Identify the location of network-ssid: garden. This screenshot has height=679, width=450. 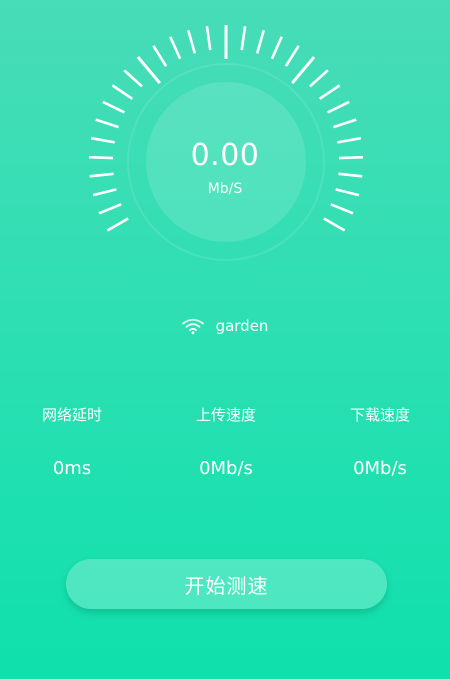
(242, 326).